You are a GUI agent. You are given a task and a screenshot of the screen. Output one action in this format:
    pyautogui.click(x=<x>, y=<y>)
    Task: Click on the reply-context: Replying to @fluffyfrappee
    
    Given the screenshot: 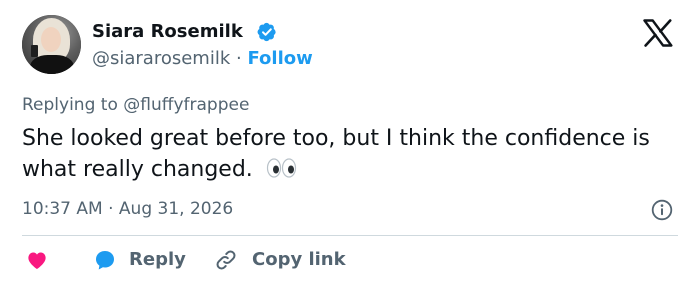 What is the action you would take?
    pyautogui.click(x=135, y=105)
    